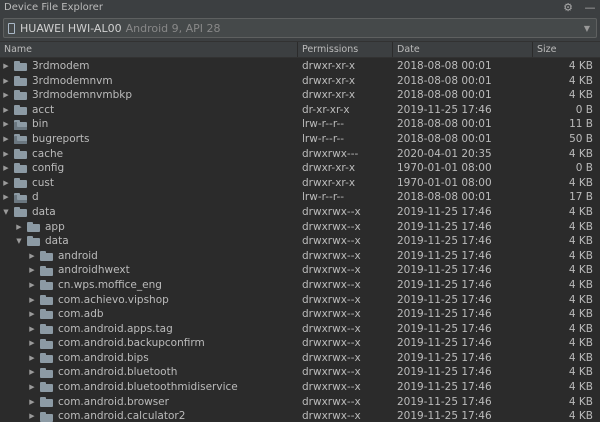 The image size is (600, 422). I want to click on file-row: ▶ cache drwxrwx--- 2020-04-01 20:35 4 KB, so click(300, 154).